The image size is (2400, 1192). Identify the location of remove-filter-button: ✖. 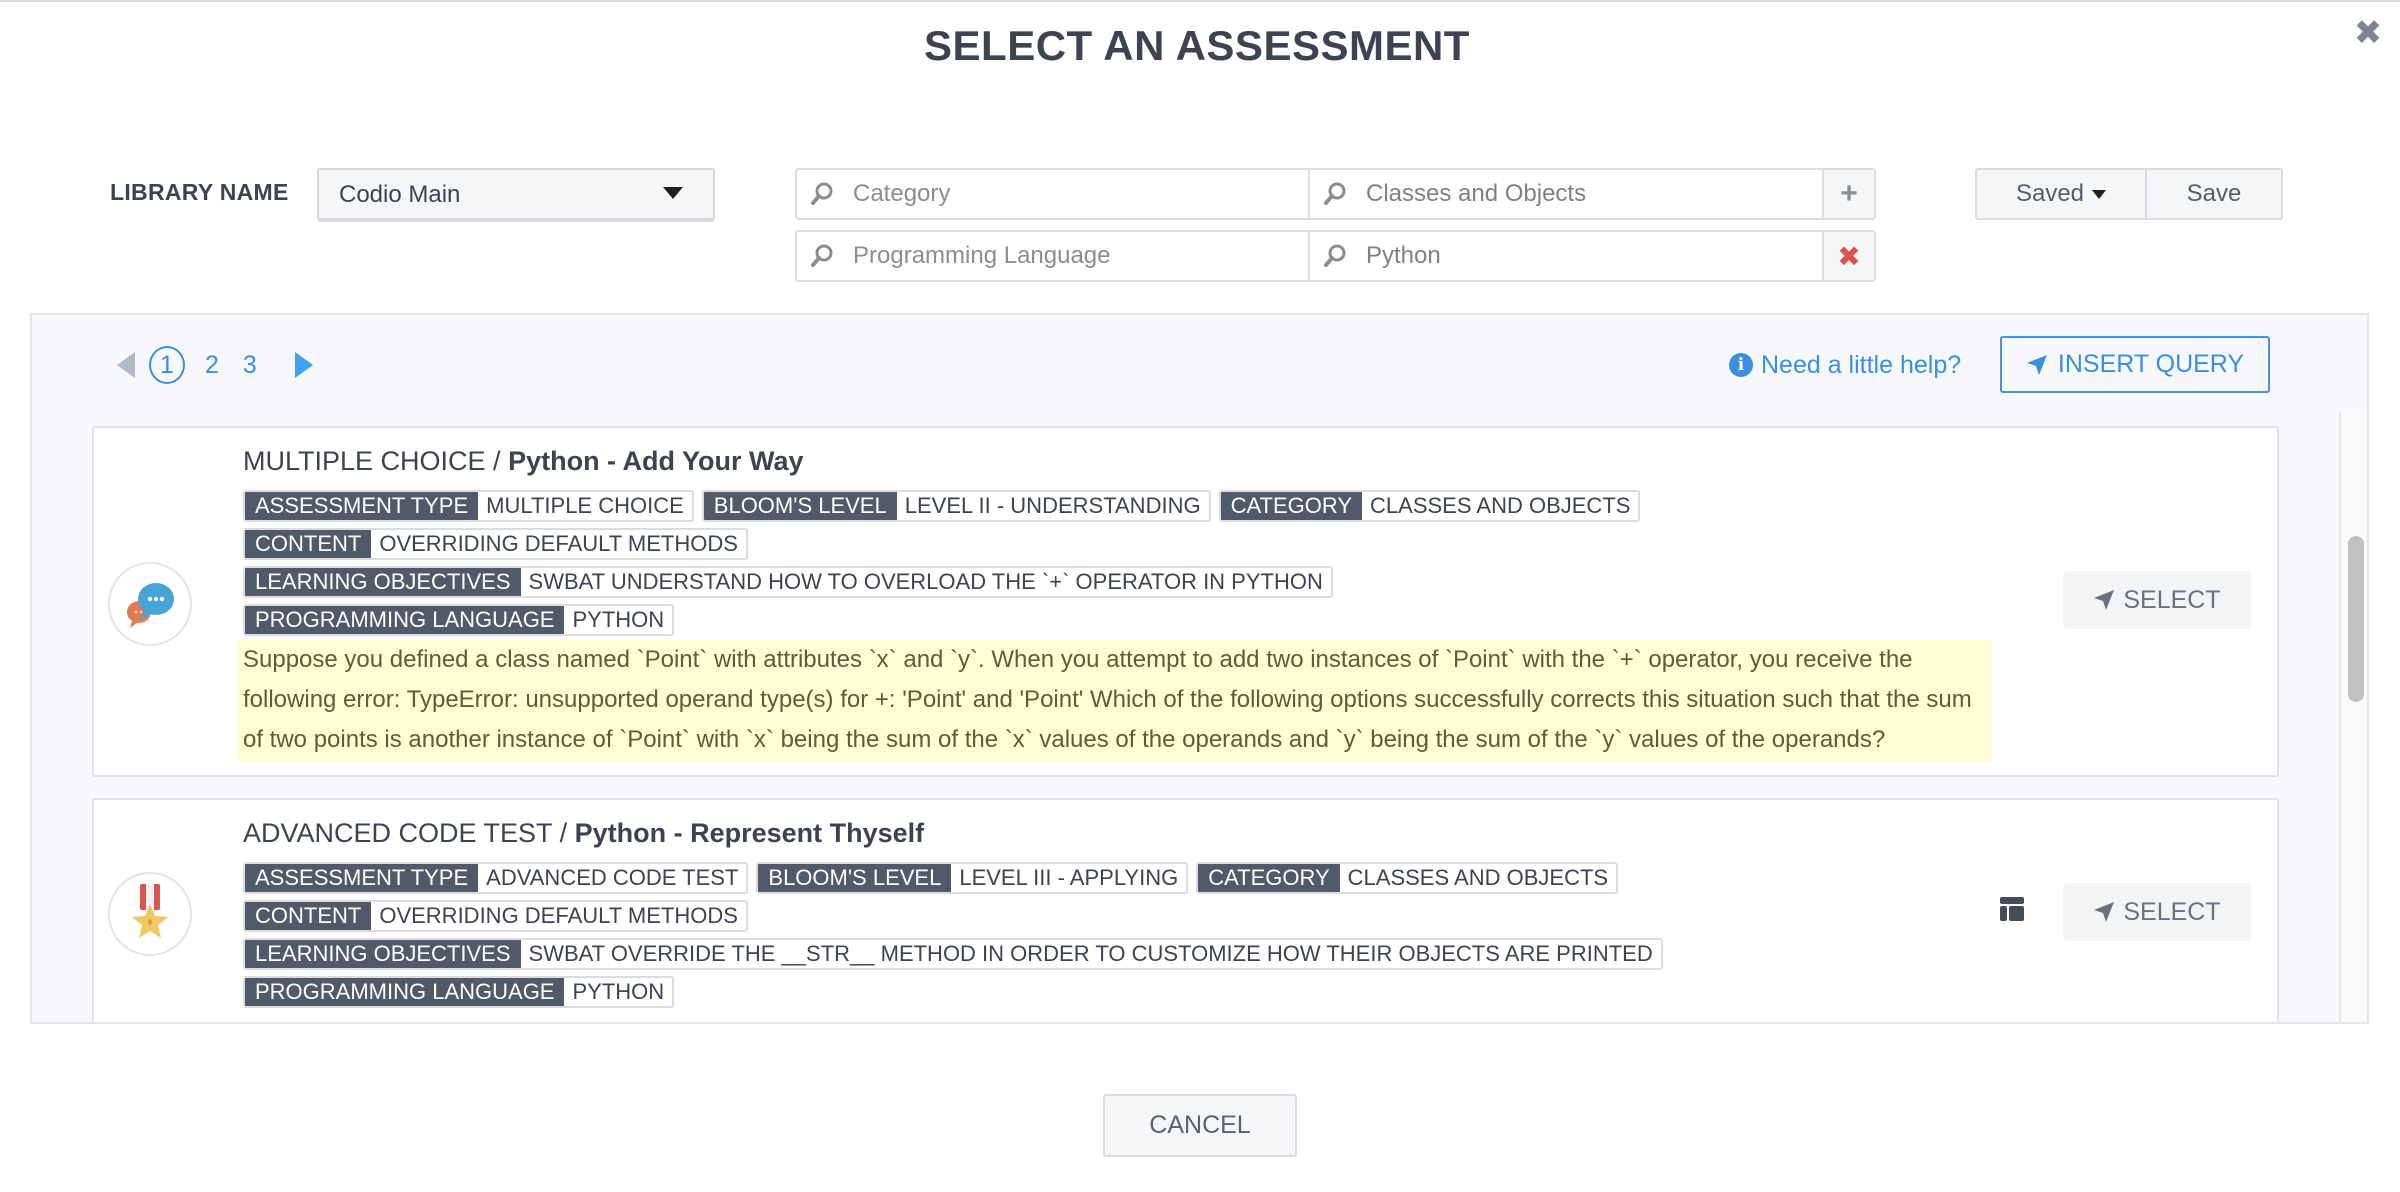
(1849, 256).